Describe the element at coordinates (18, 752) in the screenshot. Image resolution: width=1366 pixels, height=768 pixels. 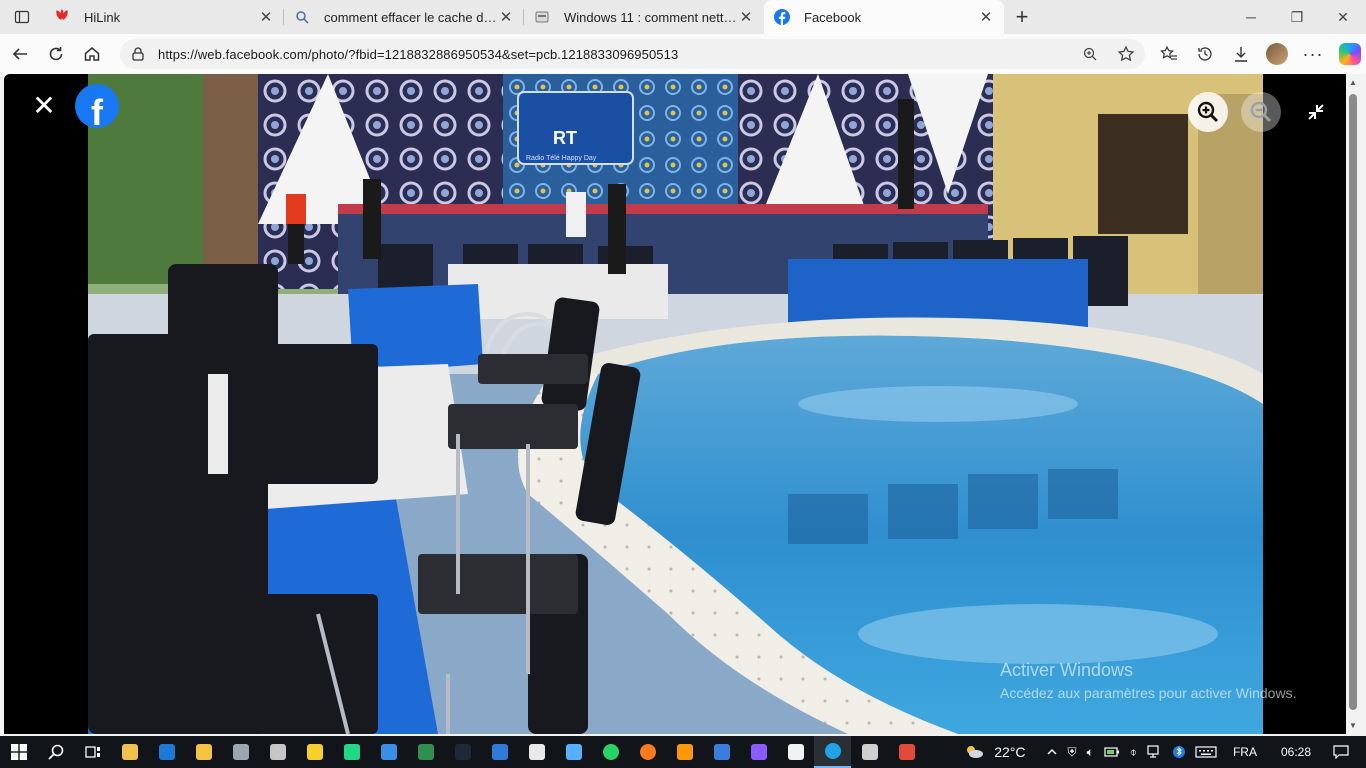
I see `start-button` at that location.